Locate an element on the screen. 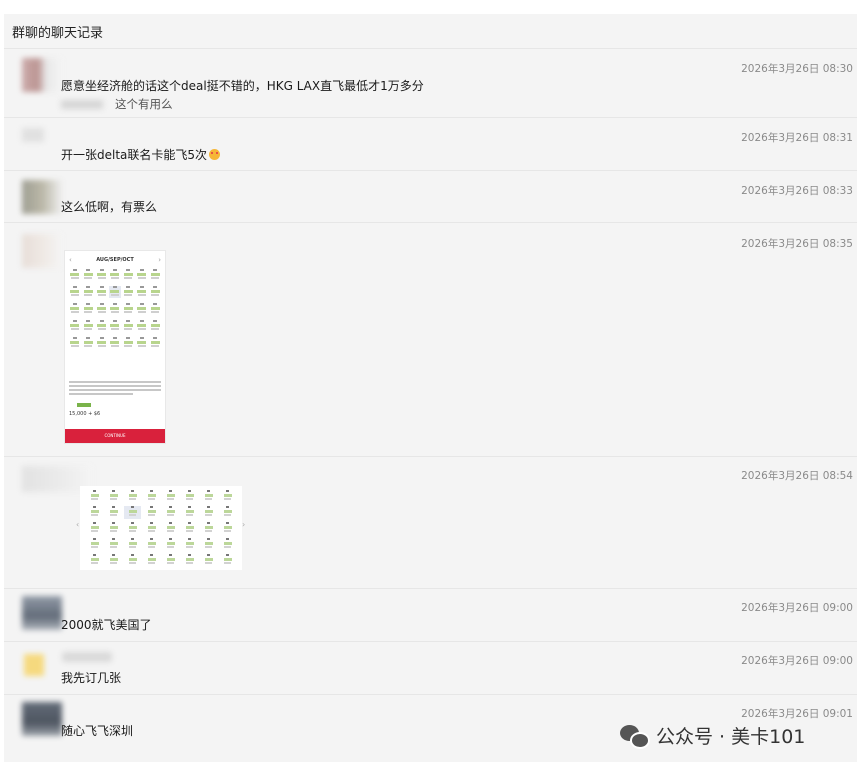 This screenshot has height=767, width=862. award-price: 15,000 + $6 is located at coordinates (85, 414).